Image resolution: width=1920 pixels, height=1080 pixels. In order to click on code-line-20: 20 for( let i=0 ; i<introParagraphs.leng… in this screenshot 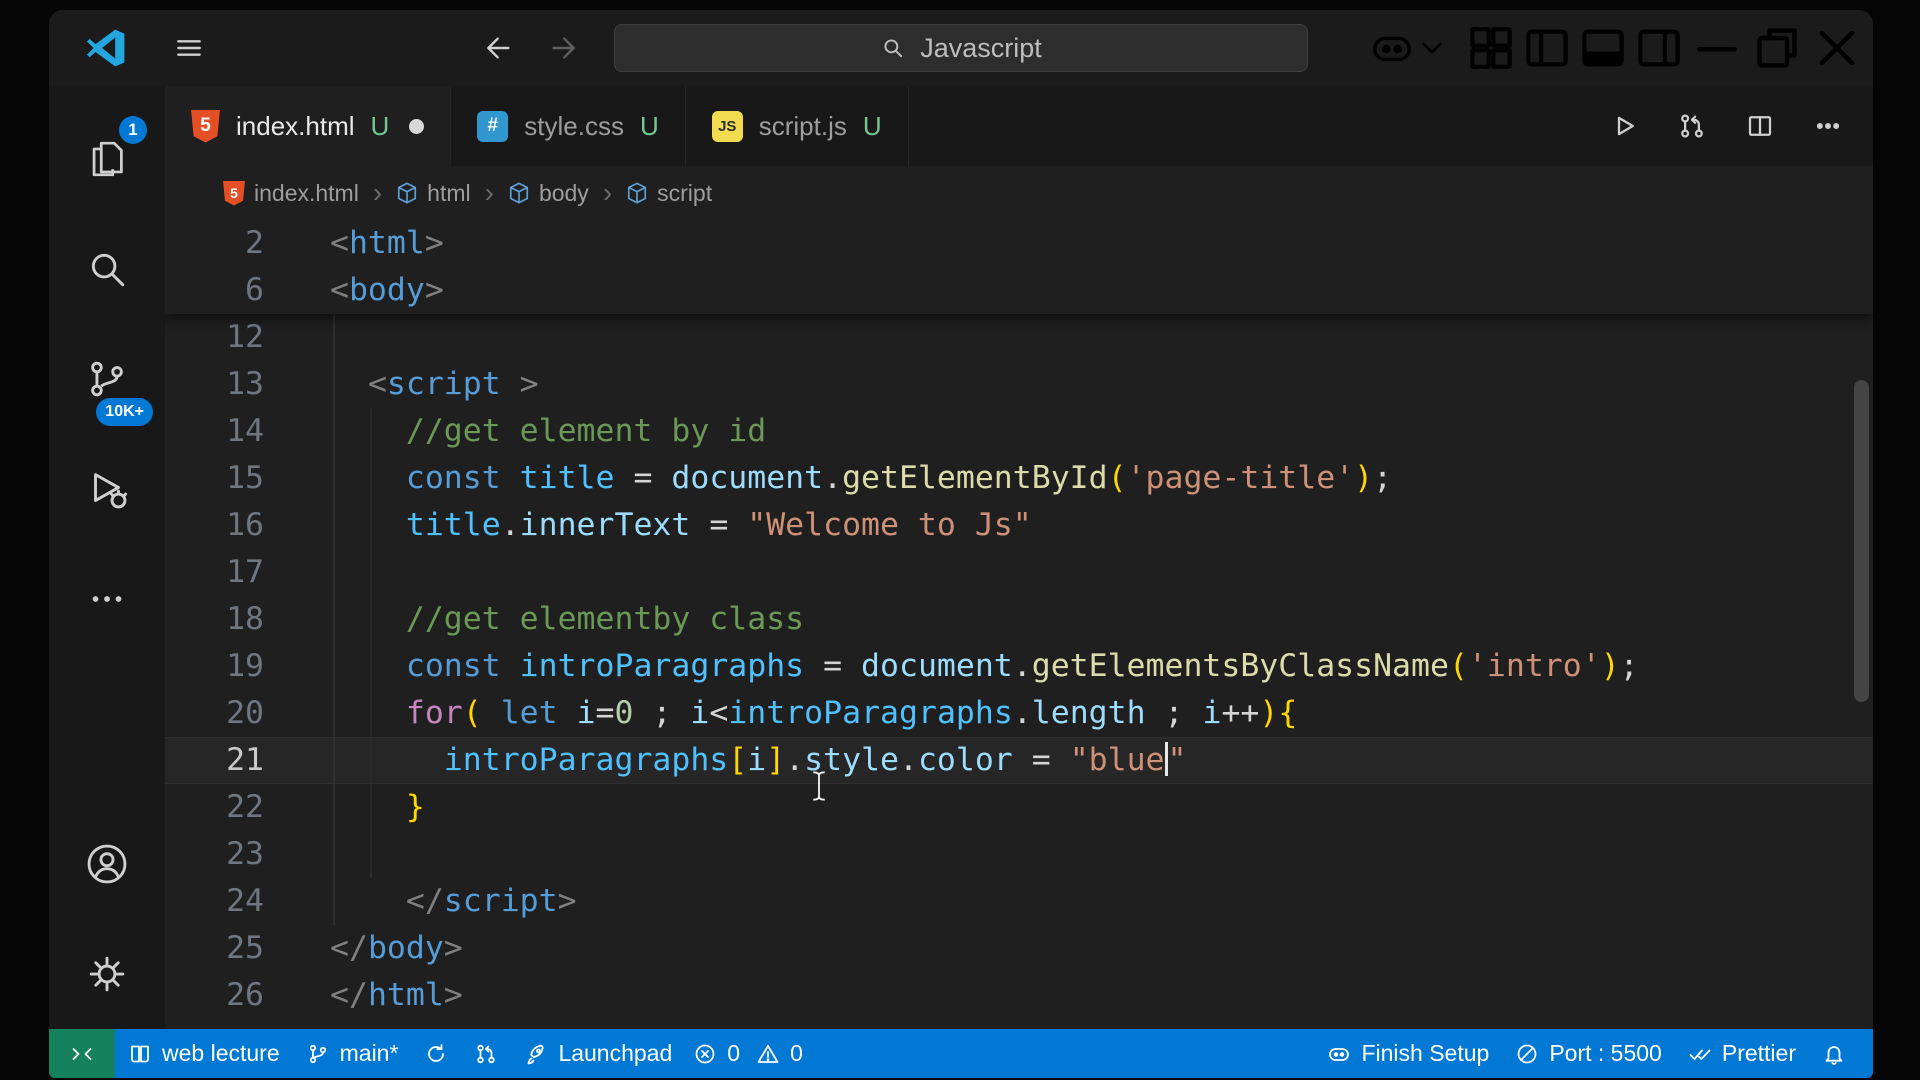, I will do `click(1019, 713)`.